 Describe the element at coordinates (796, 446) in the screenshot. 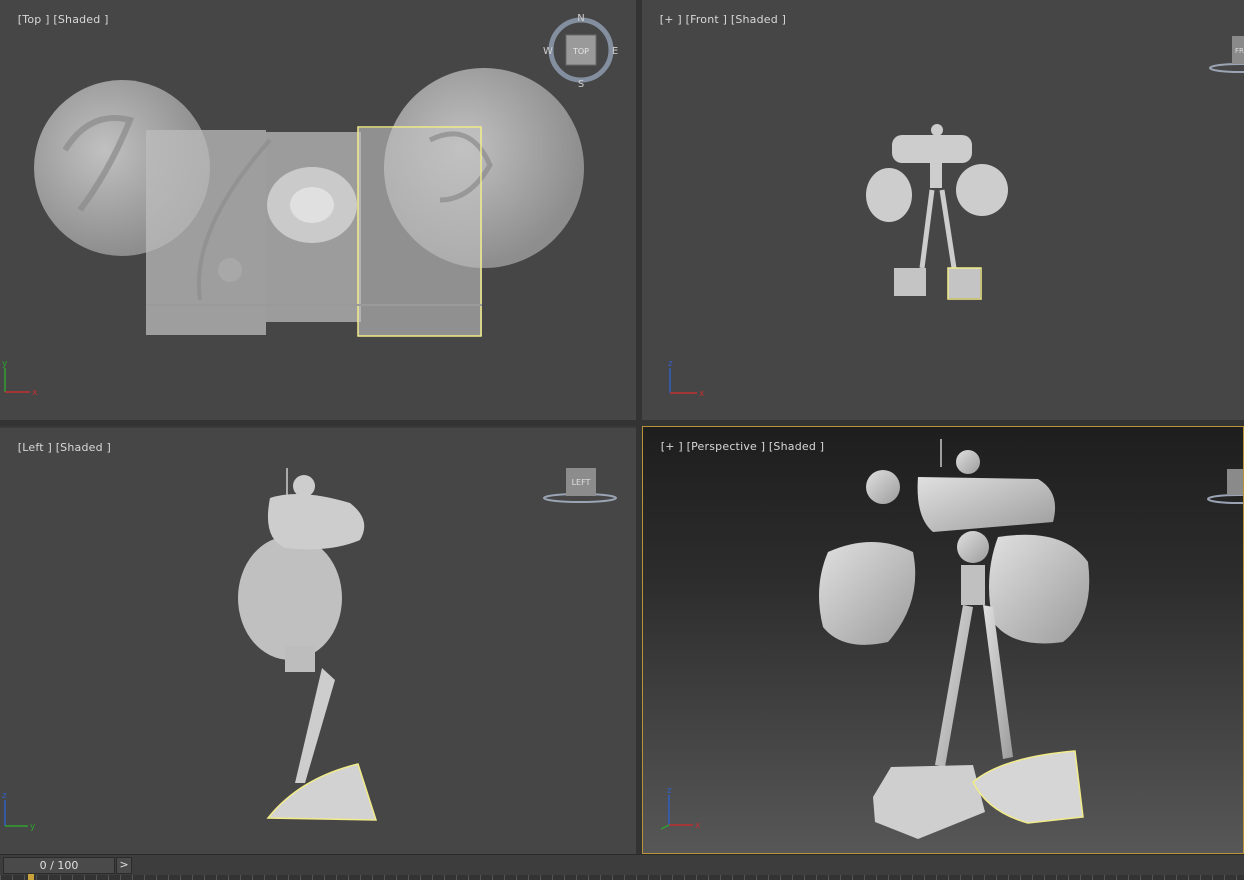

I see `viewport-persp-label-shading: [Shaded ]` at that location.